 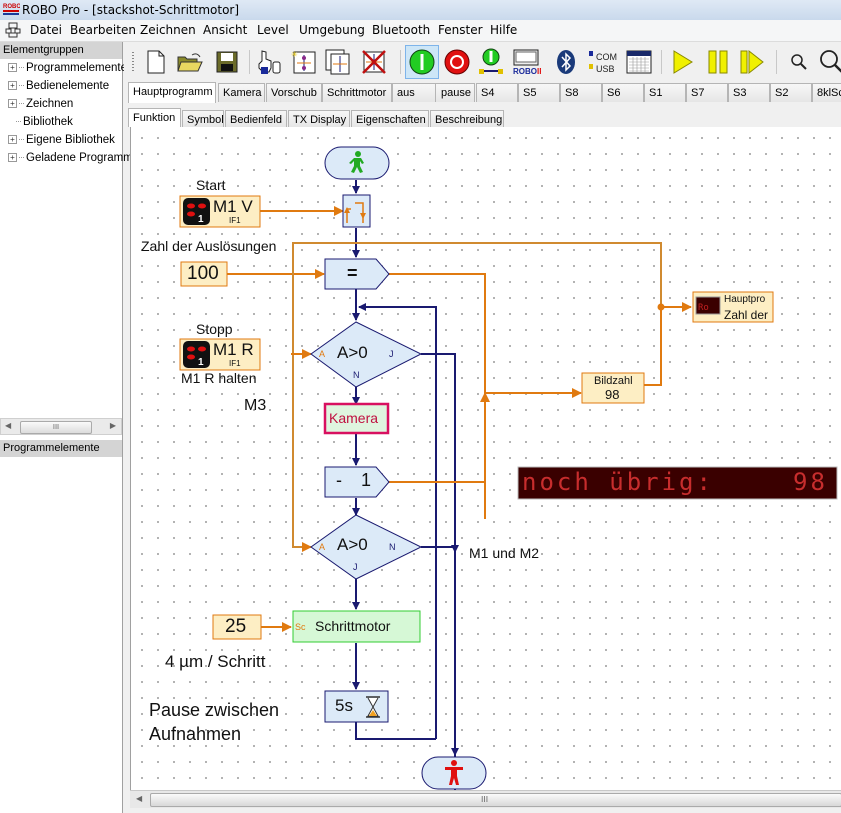 I want to click on tab-s1: S1, so click(x=665, y=92).